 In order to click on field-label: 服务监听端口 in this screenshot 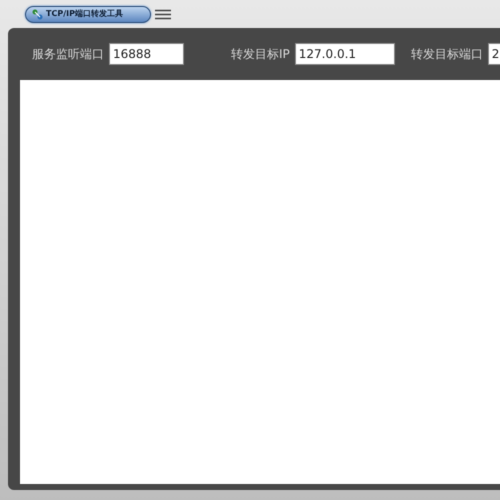, I will do `click(68, 54)`.